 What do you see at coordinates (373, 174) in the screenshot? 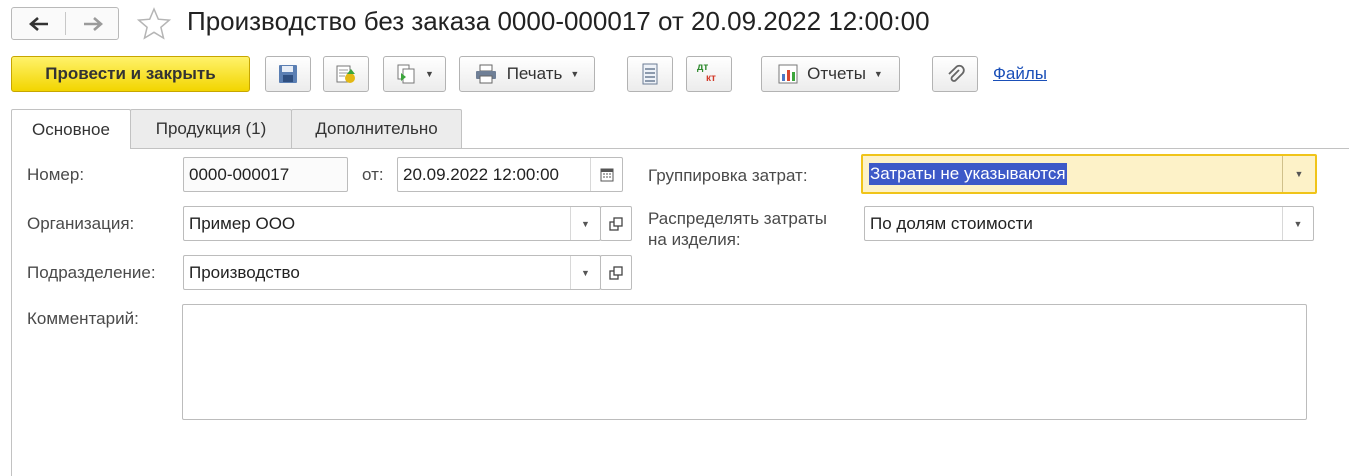
I see `date-label: от:` at bounding box center [373, 174].